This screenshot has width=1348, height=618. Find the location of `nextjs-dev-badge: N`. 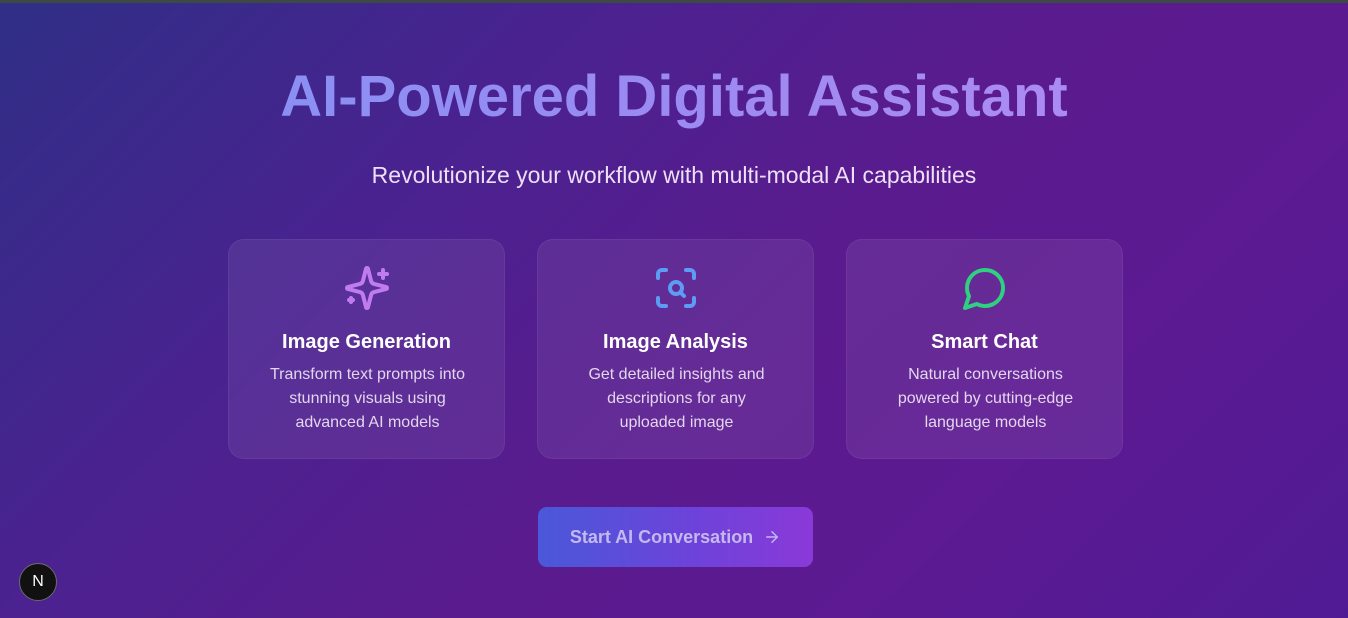

nextjs-dev-badge: N is located at coordinates (38, 582).